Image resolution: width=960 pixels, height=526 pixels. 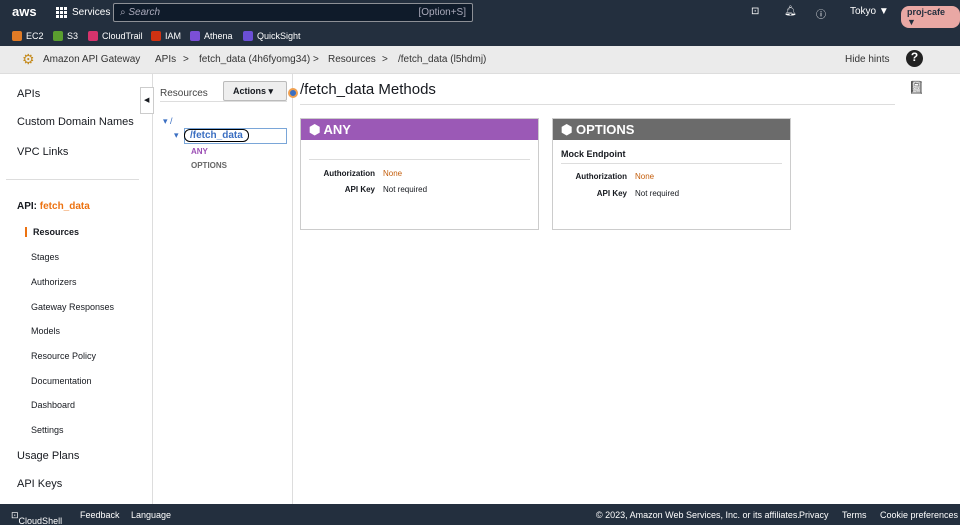 What do you see at coordinates (930, 17) in the screenshot?
I see `account-menu: proj-cafe ▼` at bounding box center [930, 17].